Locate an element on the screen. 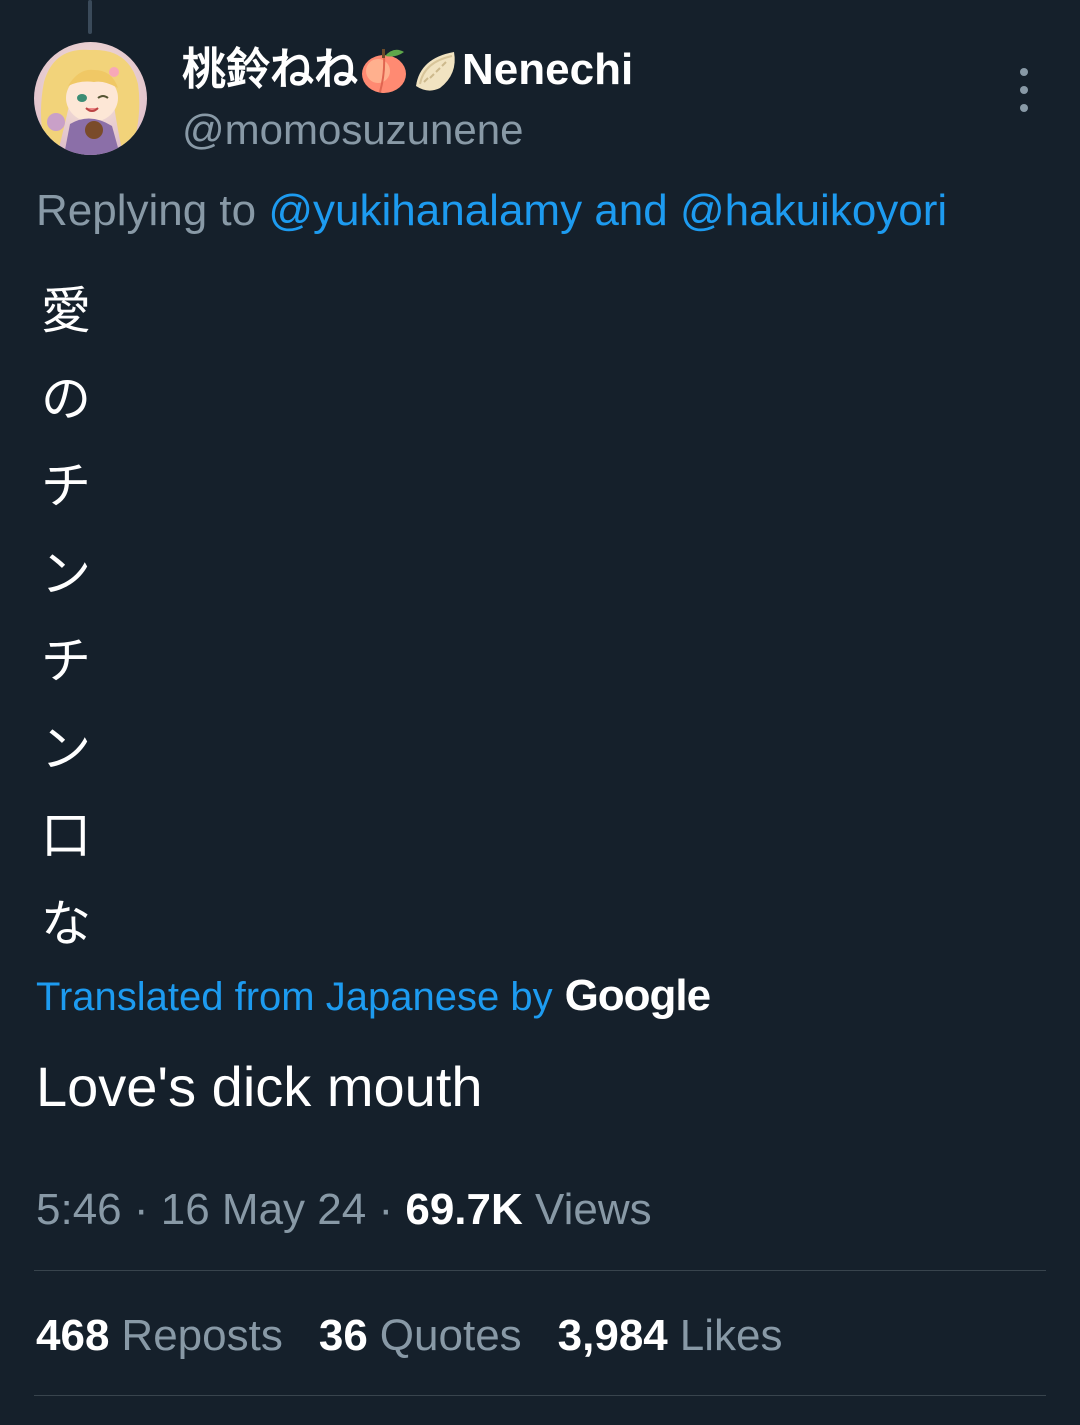 This screenshot has width=1080, height=1425. tweet-meta: 5:46 · 16 May 24 · 69.7K Views is located at coordinates (344, 1210).